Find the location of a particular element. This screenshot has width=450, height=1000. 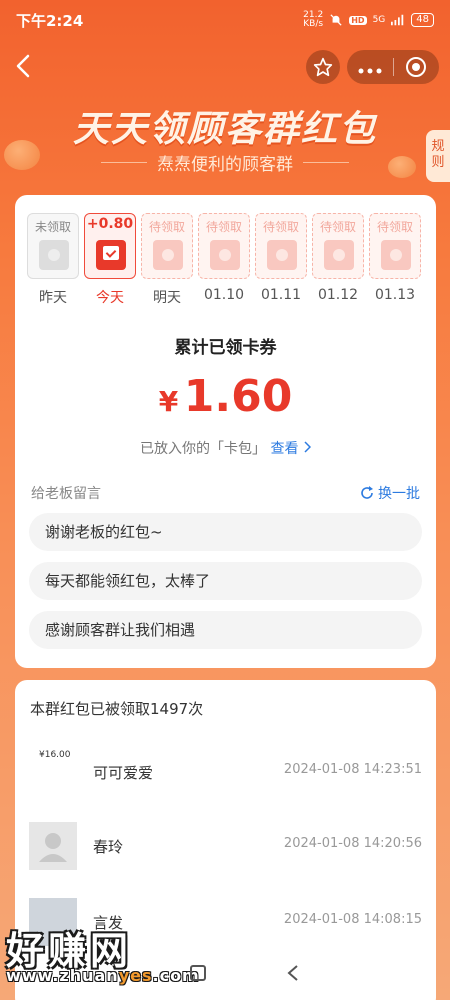

amount-value: 1.60 is located at coordinates (238, 396).